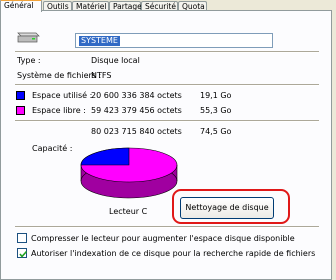  What do you see at coordinates (59, 110) in the screenshot?
I see `free-space-label: Espace libre :` at bounding box center [59, 110].